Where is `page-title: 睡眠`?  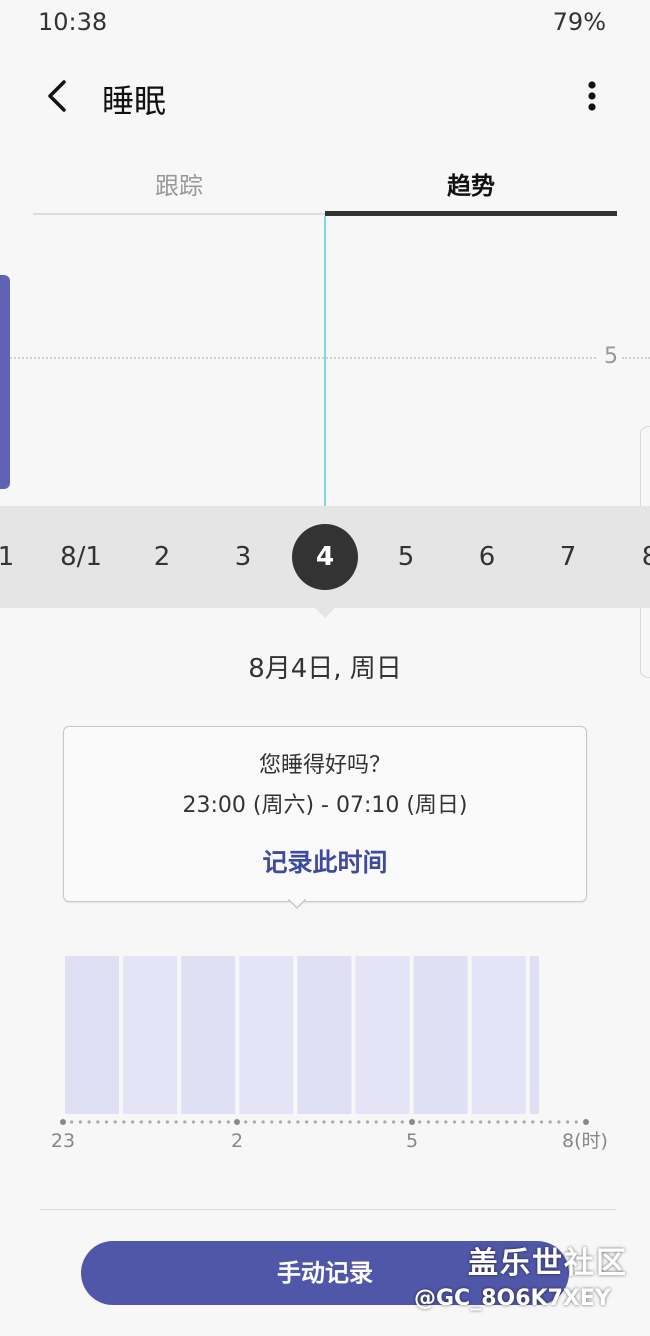
page-title: 睡眠 is located at coordinates (134, 101).